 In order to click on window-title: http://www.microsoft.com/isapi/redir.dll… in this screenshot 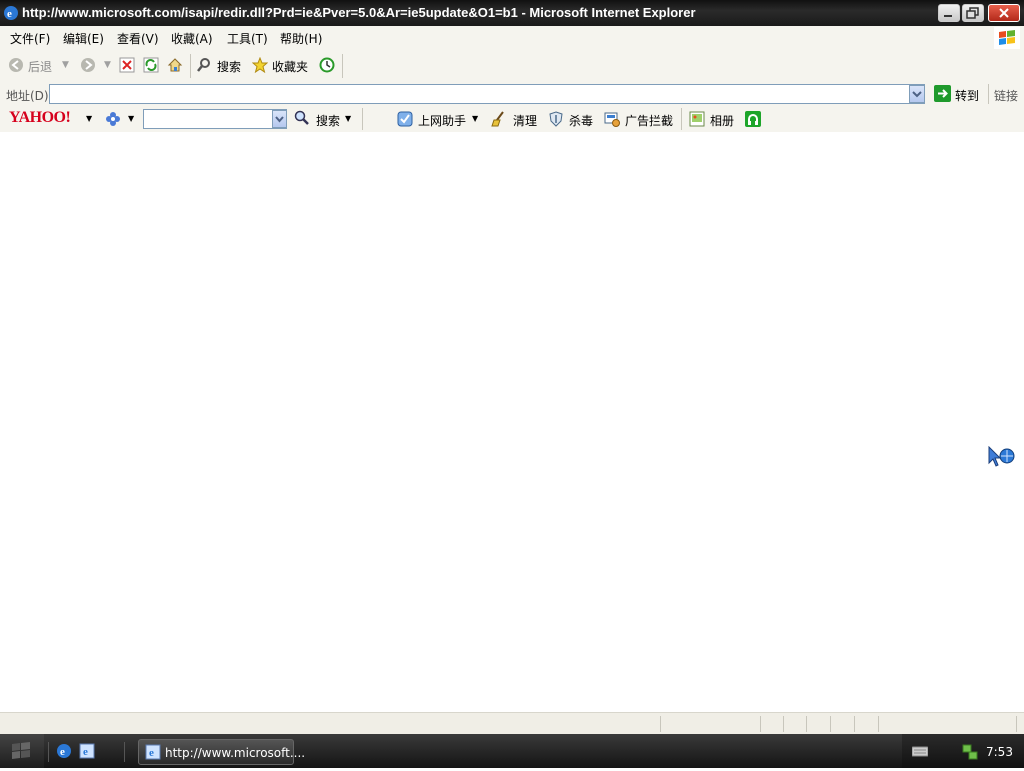, I will do `click(359, 12)`.